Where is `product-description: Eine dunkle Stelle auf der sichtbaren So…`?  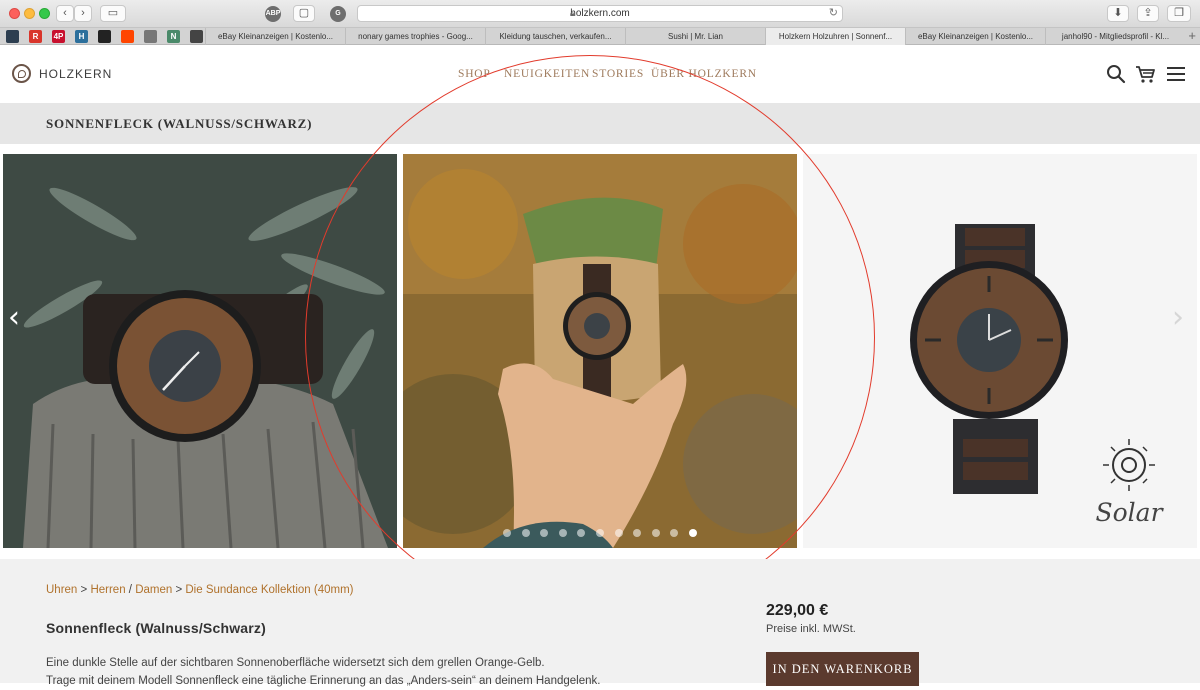 product-description: Eine dunkle Stelle auf der sichtbaren So… is located at coordinates (356, 672).